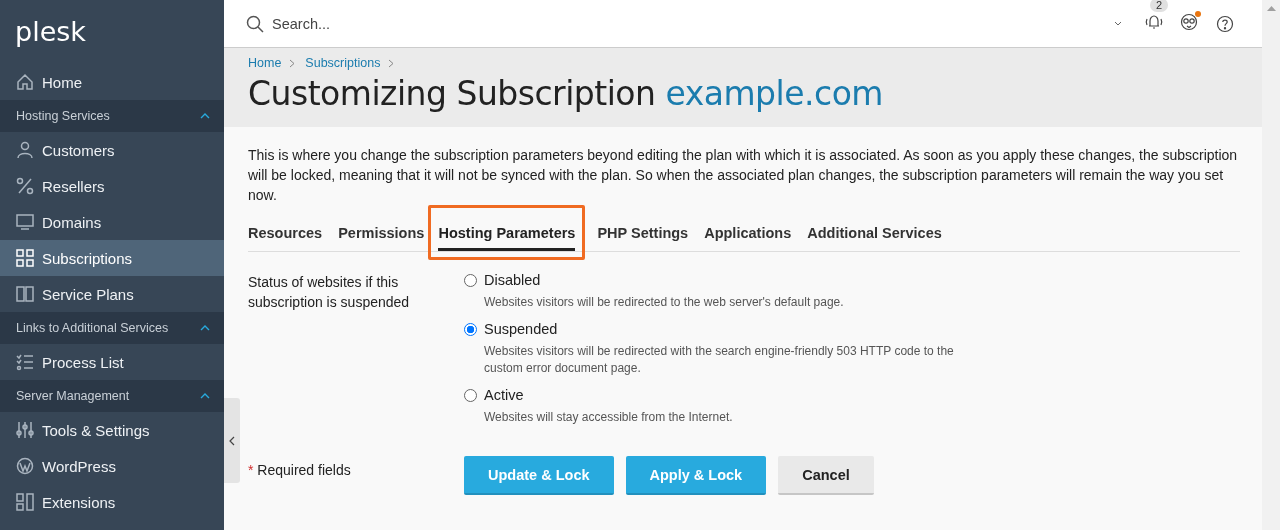 Image resolution: width=1280 pixels, height=530 pixels. Describe the element at coordinates (112, 116) in the screenshot. I see `nav-section-header: Hosting Services` at that location.